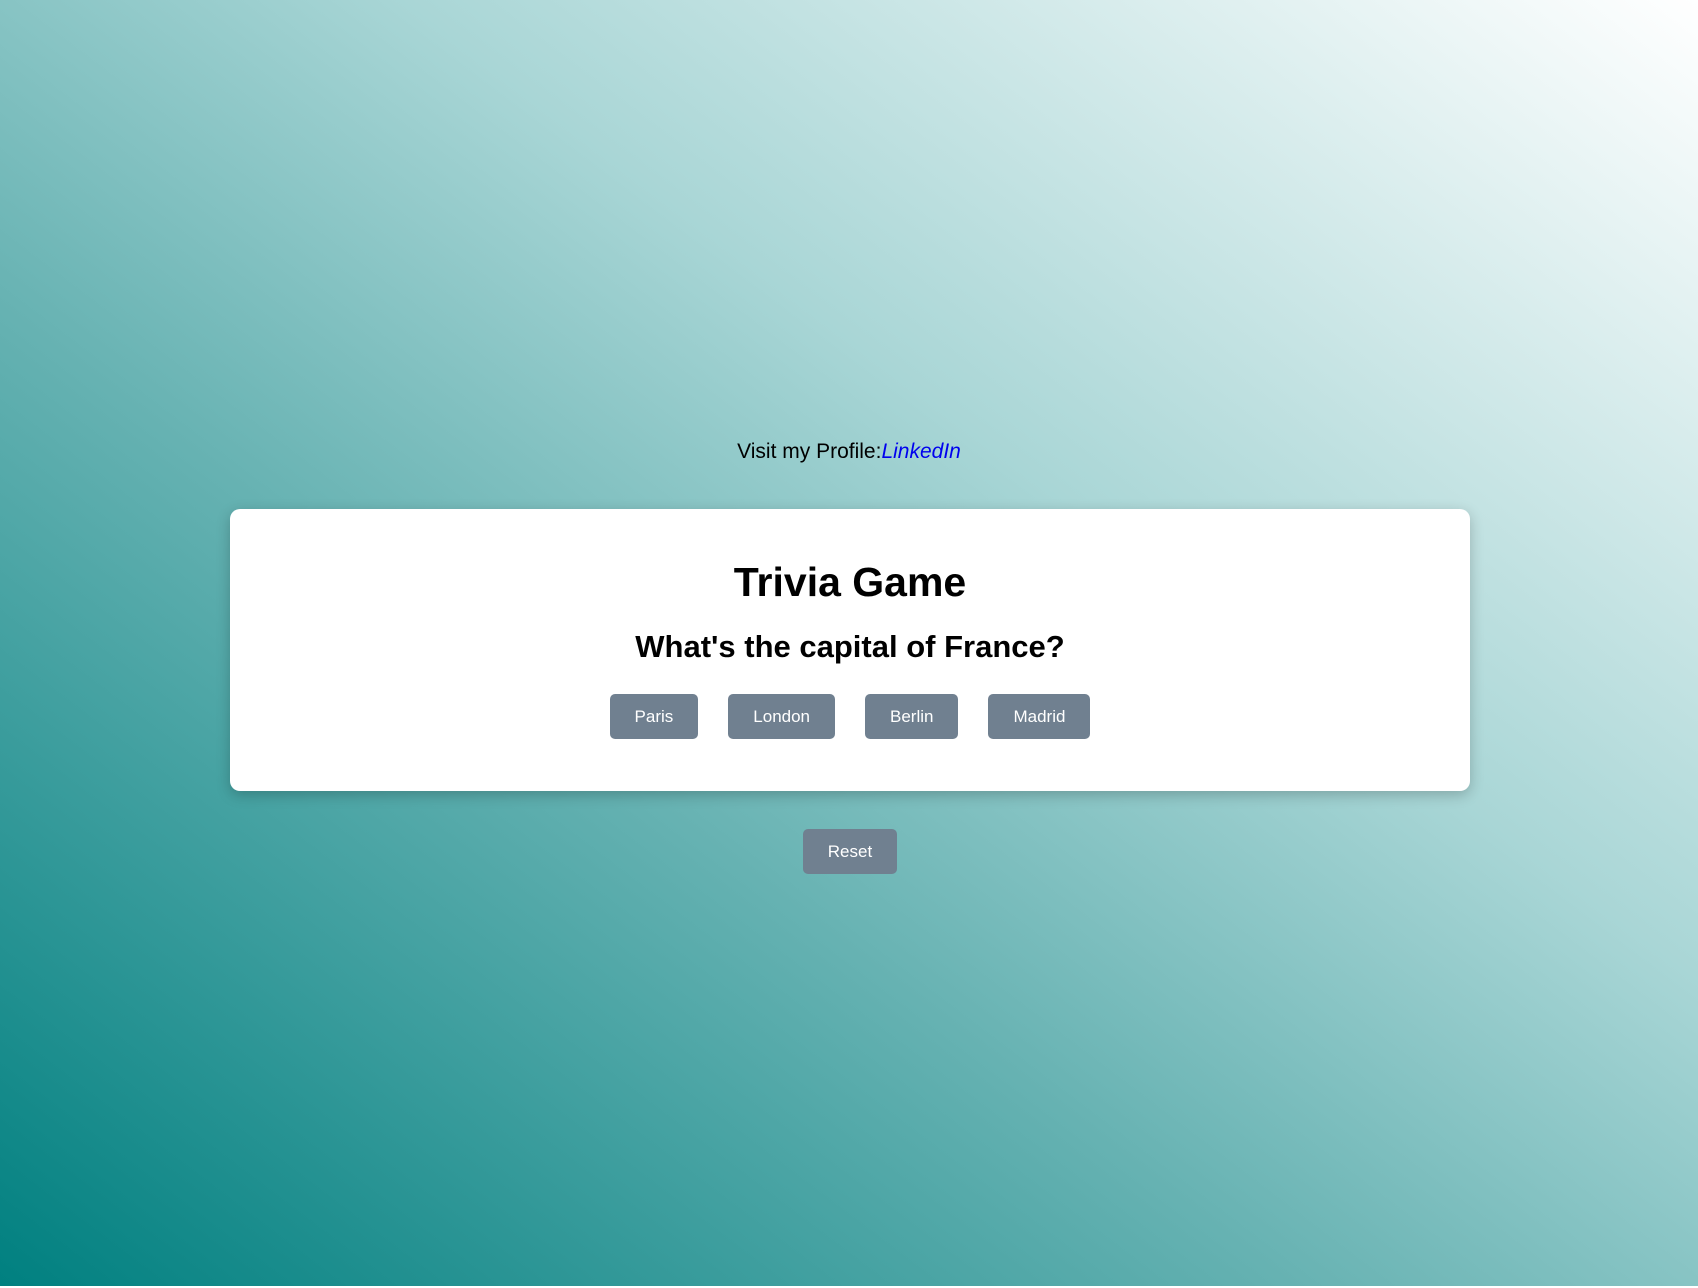  What do you see at coordinates (782, 716) in the screenshot?
I see `answer-button-london: London` at bounding box center [782, 716].